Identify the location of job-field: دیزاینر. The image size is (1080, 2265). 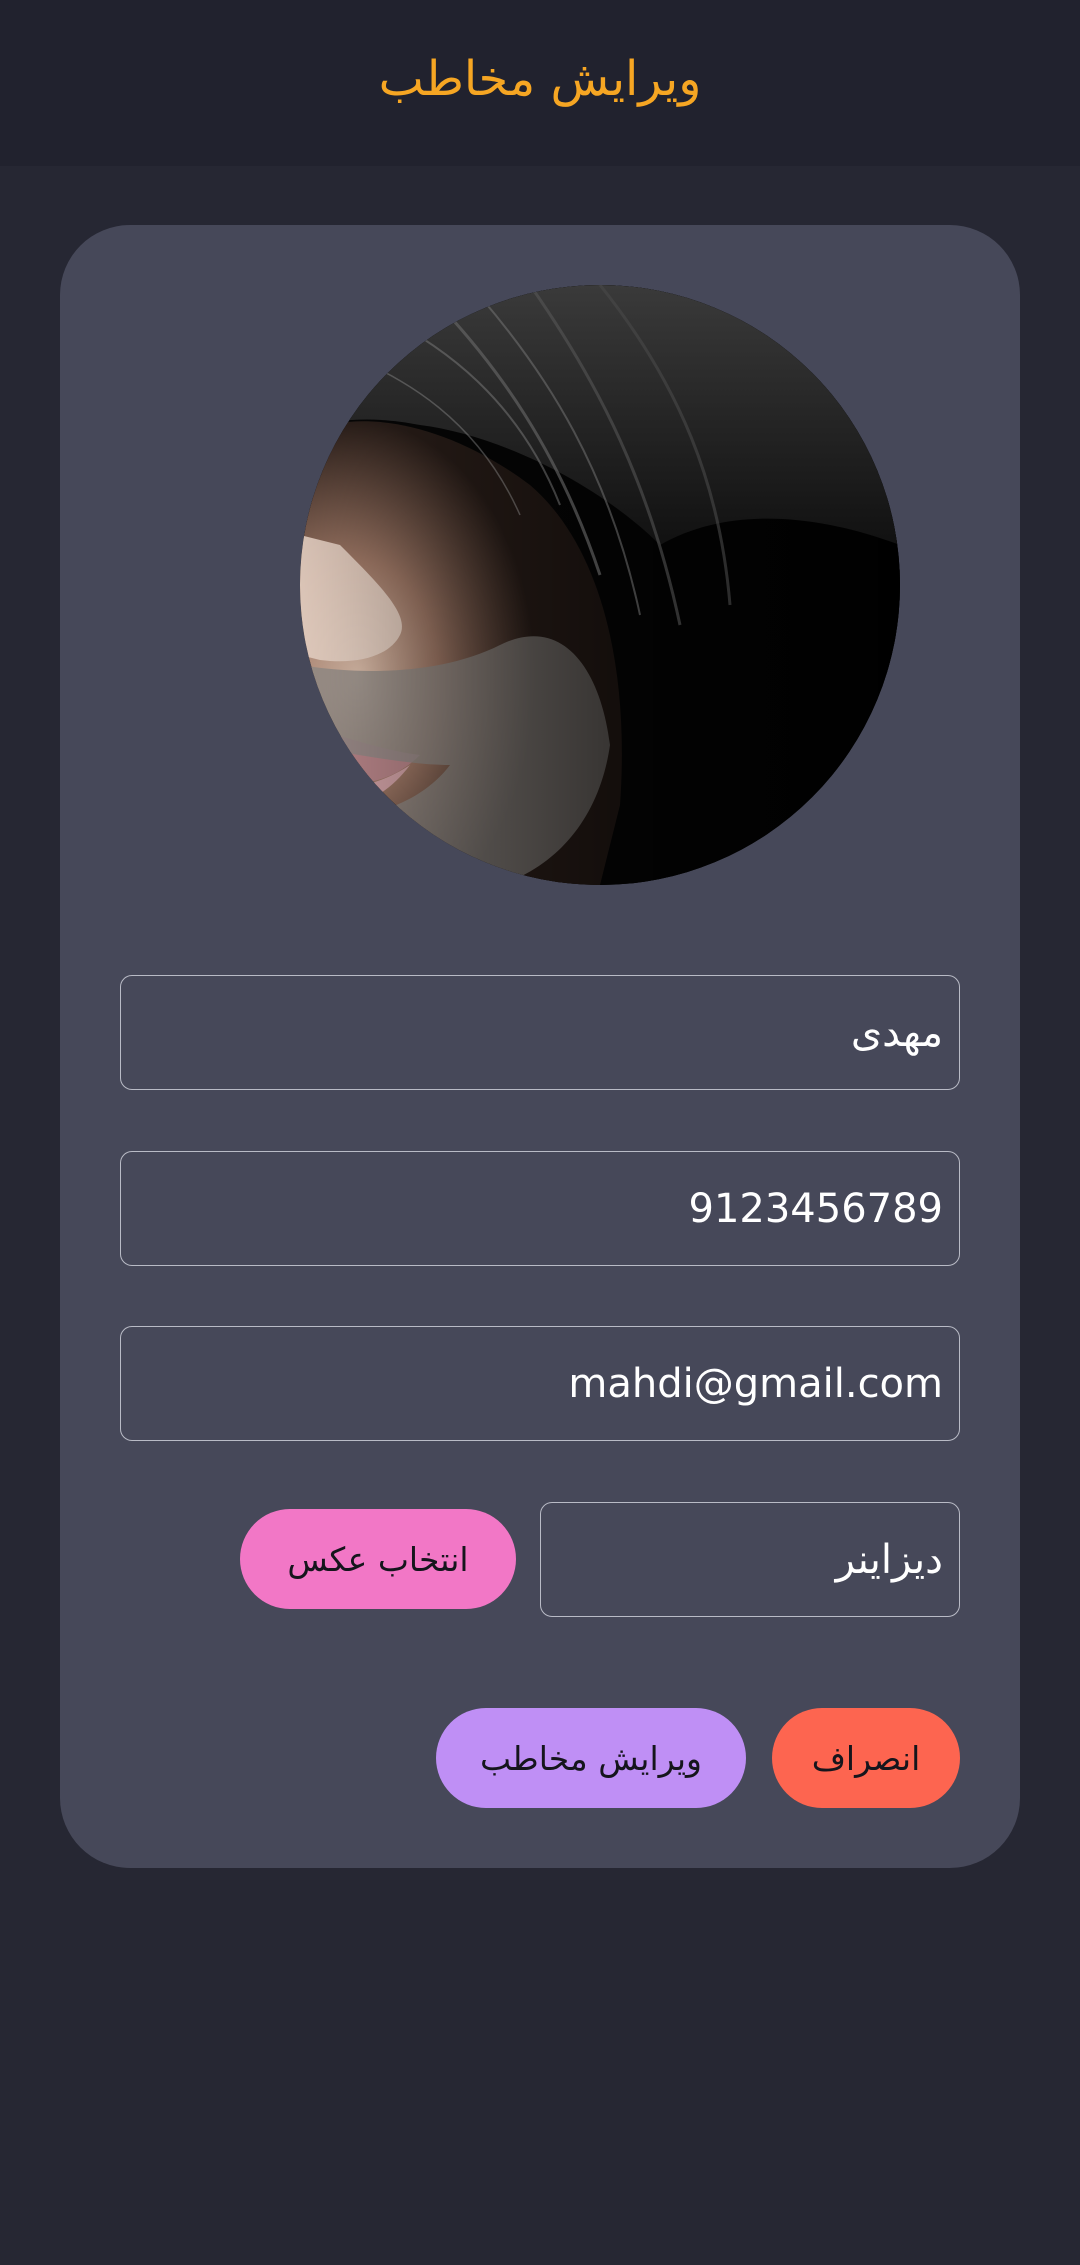
(750, 1559).